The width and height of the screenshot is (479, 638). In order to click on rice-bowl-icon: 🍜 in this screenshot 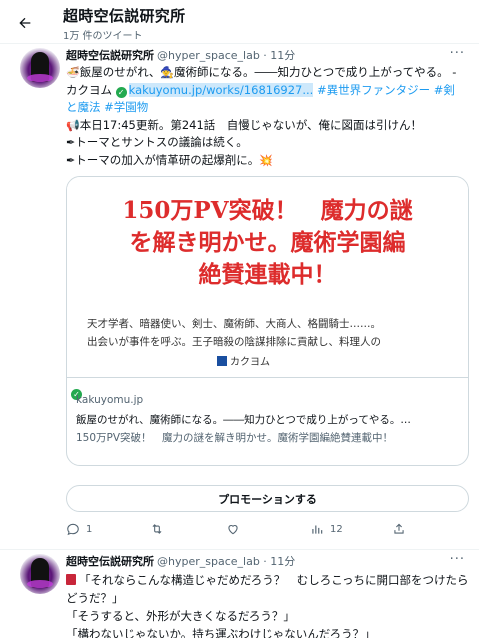, I will do `click(73, 72)`.